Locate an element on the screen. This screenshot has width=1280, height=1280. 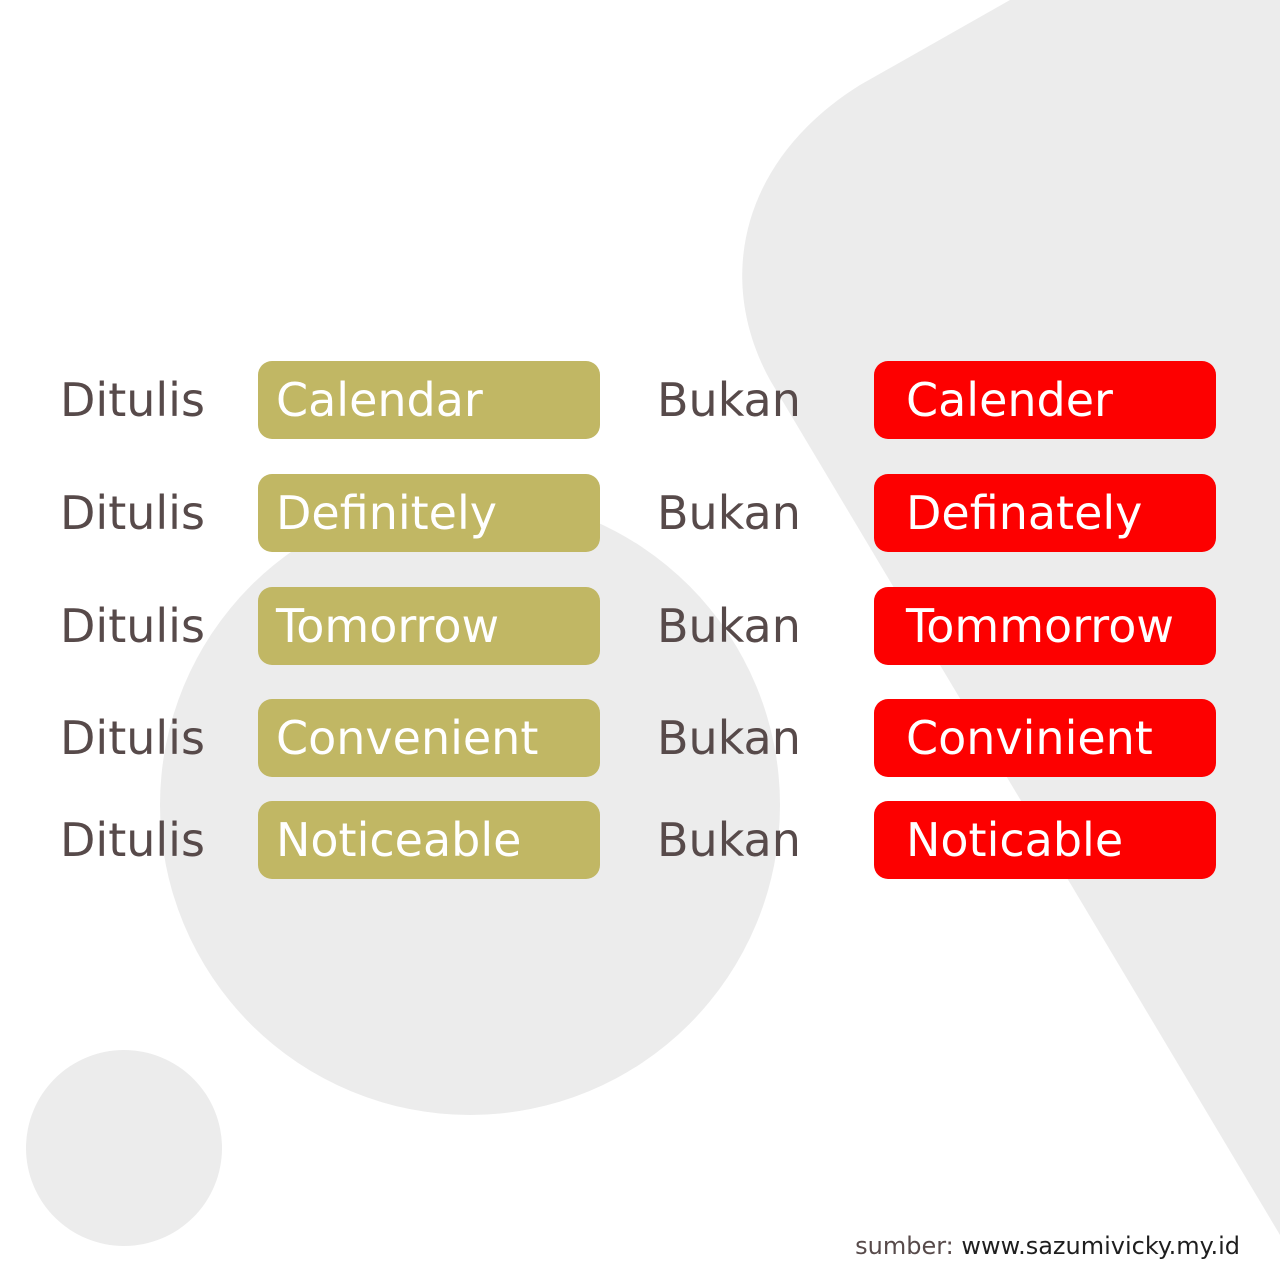
wrong-word-pill: Definately is located at coordinates (1045, 513).